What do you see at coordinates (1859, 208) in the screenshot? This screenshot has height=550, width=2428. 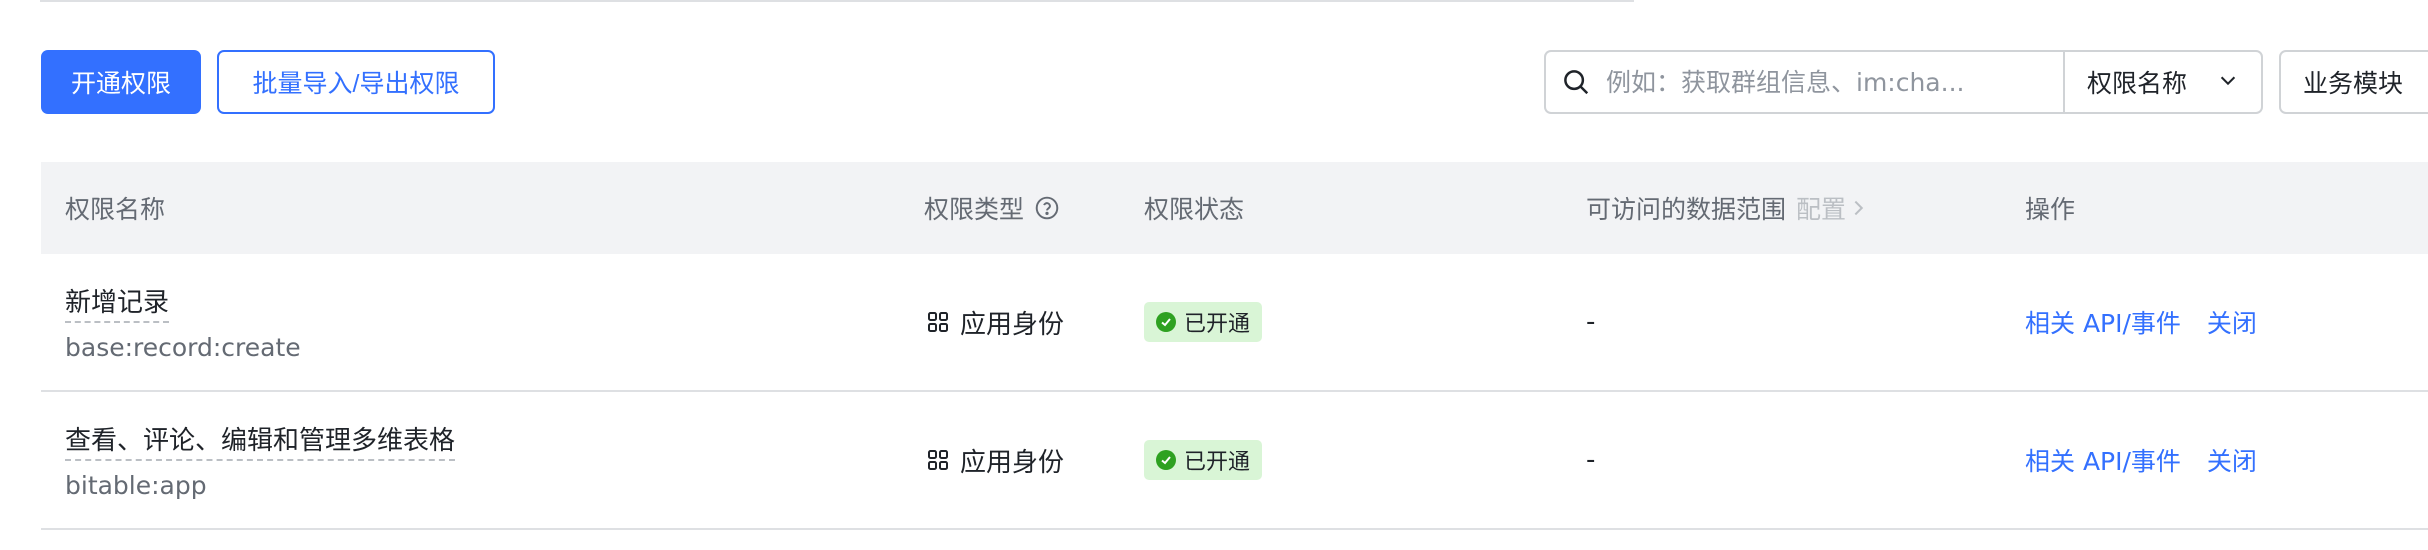 I see `chevron-right-icon` at bounding box center [1859, 208].